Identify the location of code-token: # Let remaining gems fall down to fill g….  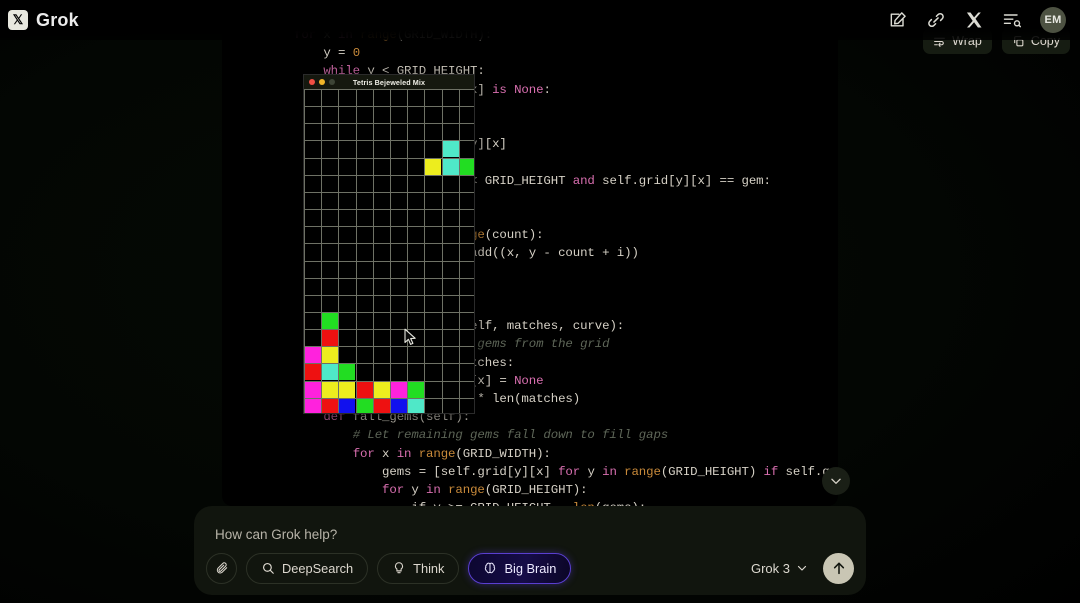
(510, 435).